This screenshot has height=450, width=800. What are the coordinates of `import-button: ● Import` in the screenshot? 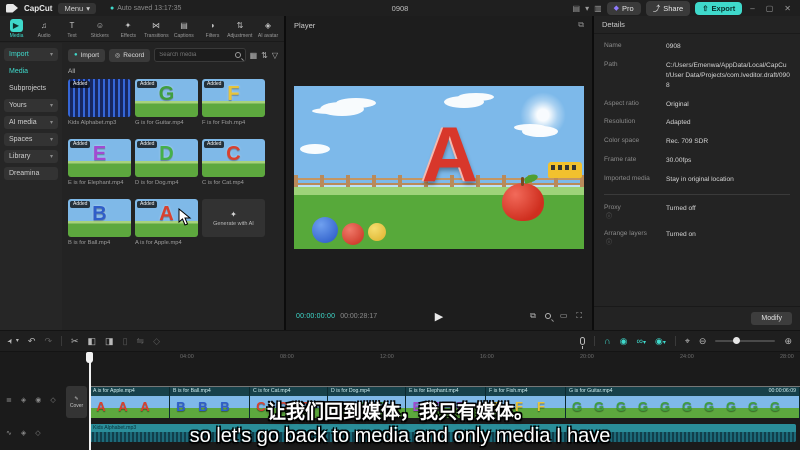 It's located at (87, 55).